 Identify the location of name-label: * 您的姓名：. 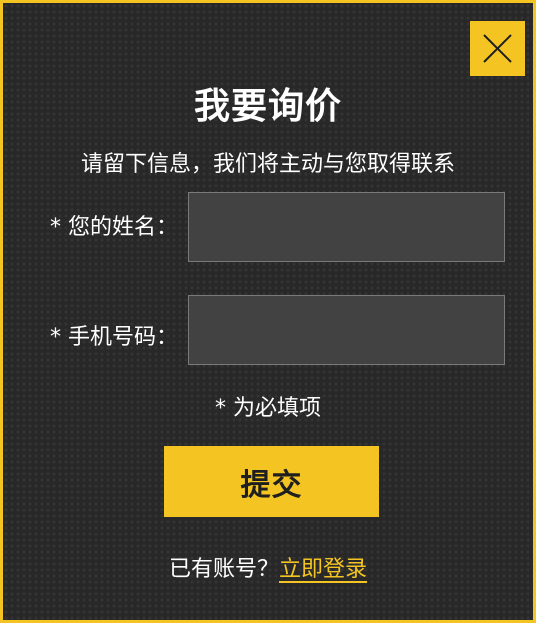
(114, 227).